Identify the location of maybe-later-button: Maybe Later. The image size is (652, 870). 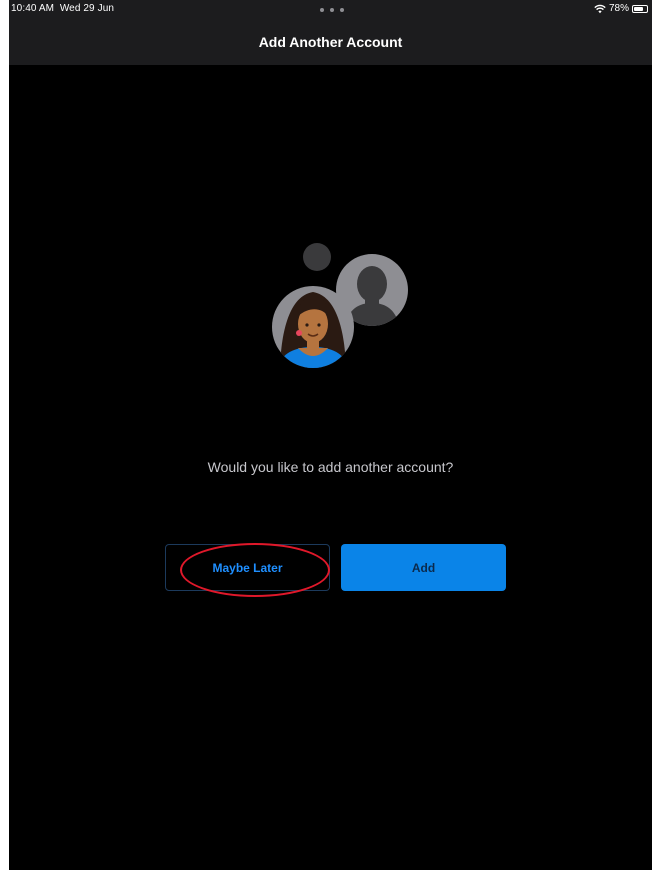
(247, 567).